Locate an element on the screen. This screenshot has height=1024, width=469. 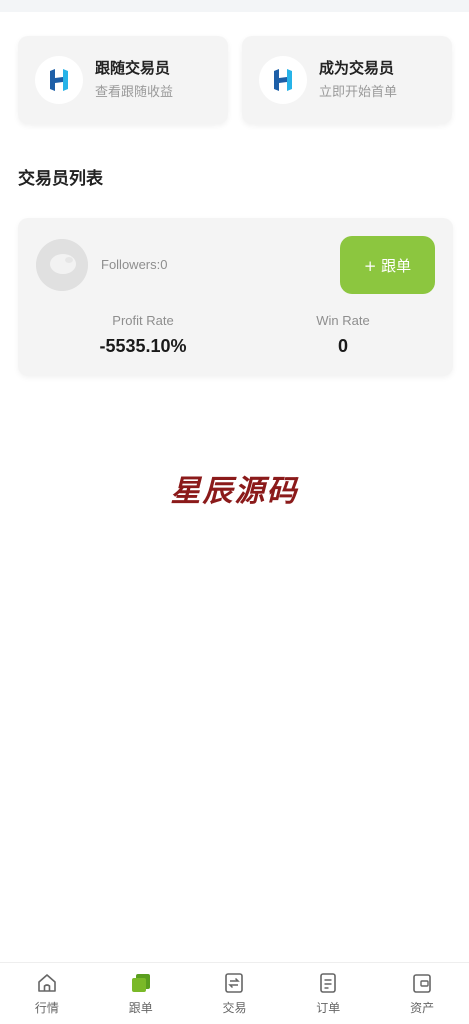
tab-market: 行情 is located at coordinates (47, 993).